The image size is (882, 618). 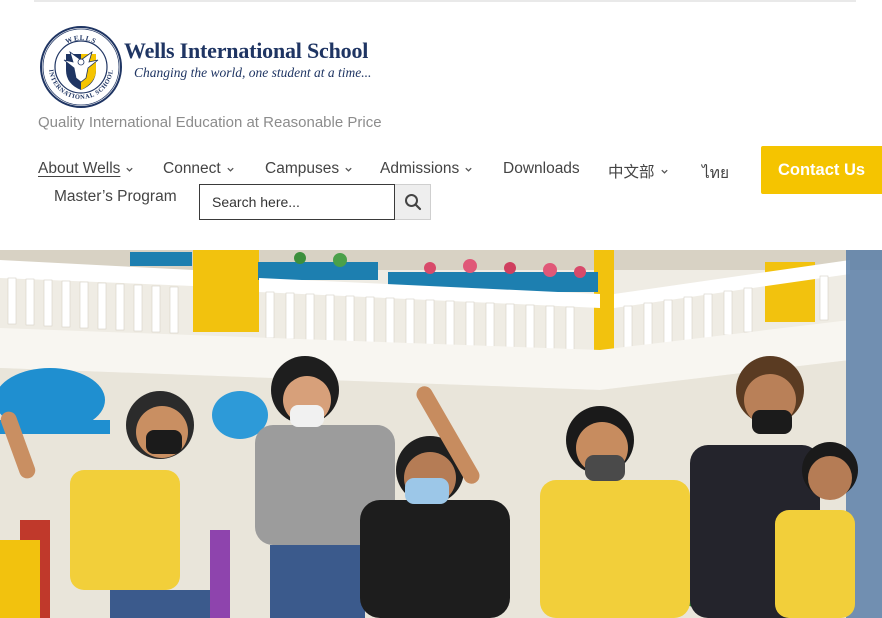 I want to click on nav-masters-label: Master’s Program, so click(x=115, y=196).